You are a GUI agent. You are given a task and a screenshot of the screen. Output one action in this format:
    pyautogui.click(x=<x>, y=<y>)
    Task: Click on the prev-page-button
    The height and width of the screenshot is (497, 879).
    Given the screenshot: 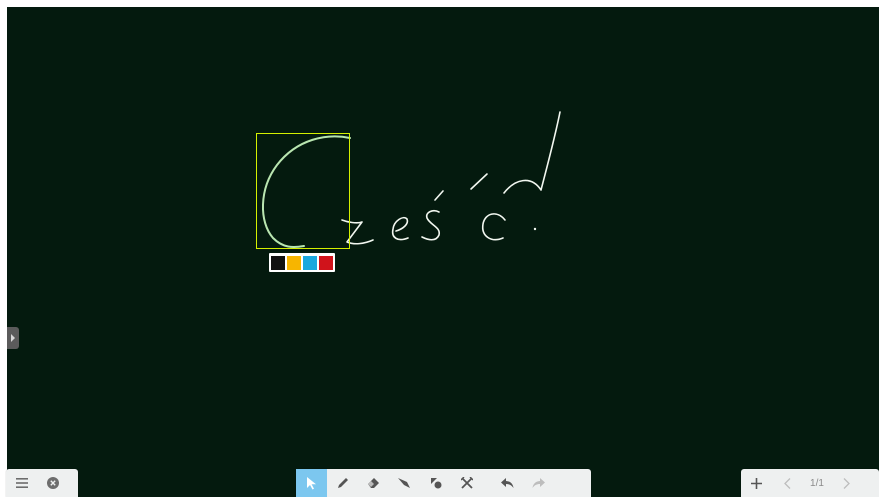 What is the action you would take?
    pyautogui.click(x=787, y=483)
    